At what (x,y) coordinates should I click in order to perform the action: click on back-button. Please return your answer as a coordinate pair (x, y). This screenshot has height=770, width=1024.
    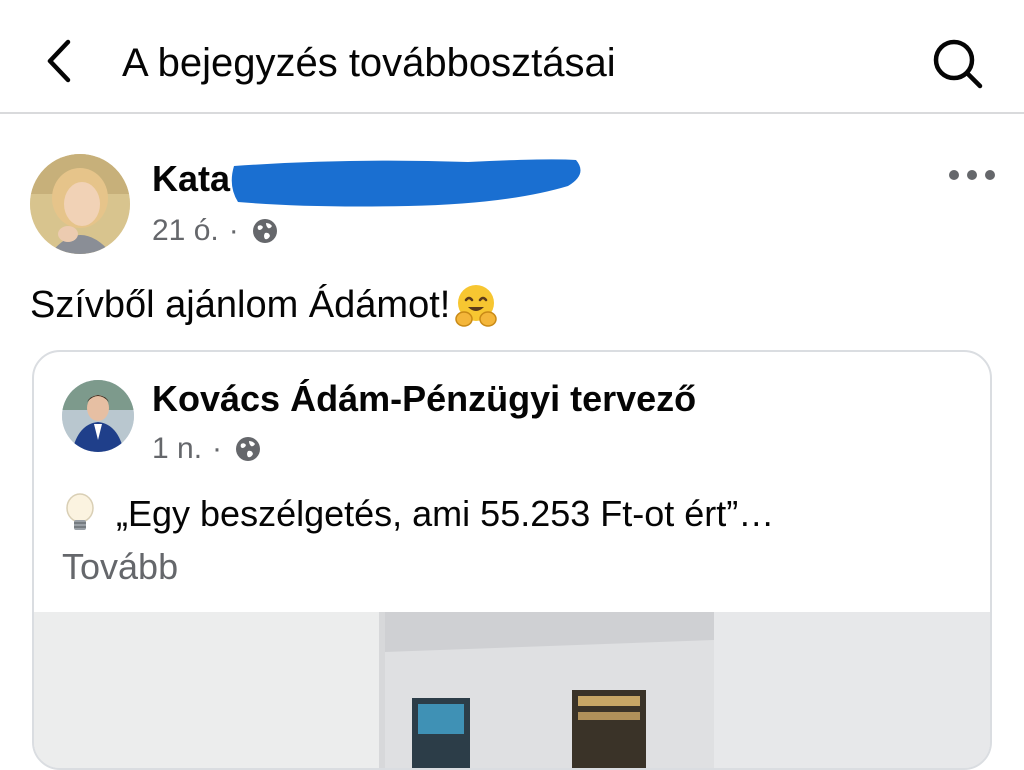
    Looking at the image, I should click on (59, 61).